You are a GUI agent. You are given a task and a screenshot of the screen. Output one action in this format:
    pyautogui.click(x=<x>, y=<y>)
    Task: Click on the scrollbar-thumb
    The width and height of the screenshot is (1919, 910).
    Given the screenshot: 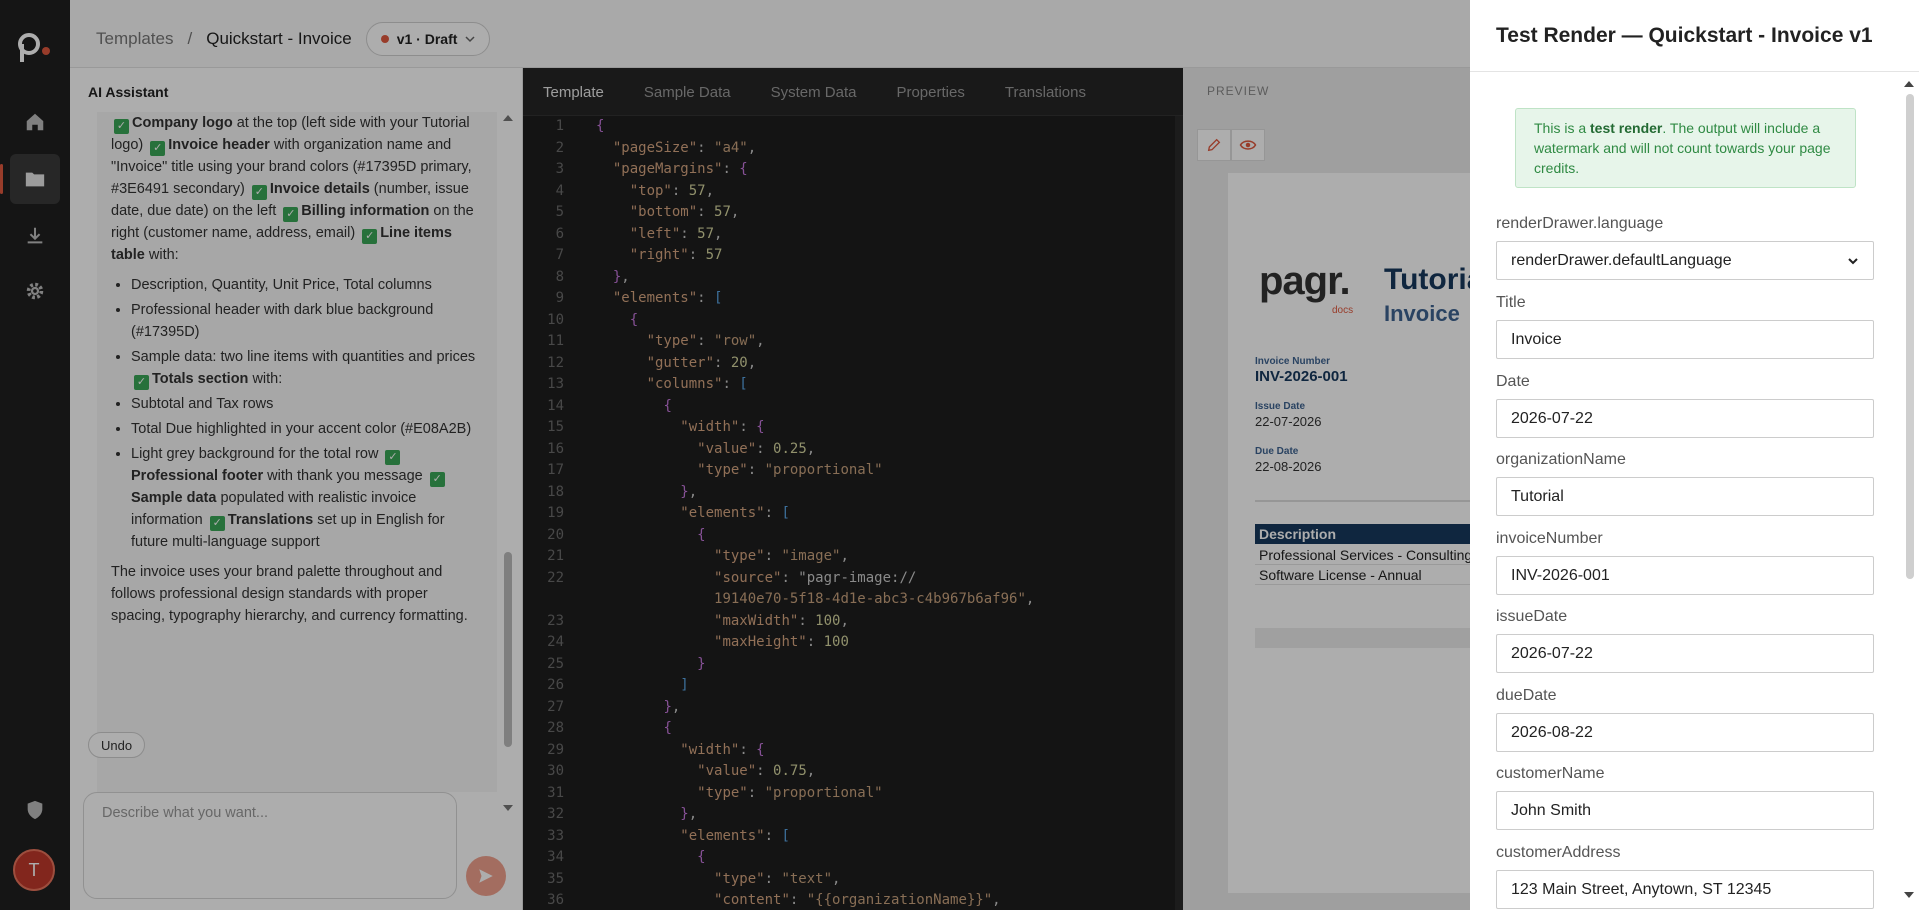 What is the action you would take?
    pyautogui.click(x=1910, y=336)
    